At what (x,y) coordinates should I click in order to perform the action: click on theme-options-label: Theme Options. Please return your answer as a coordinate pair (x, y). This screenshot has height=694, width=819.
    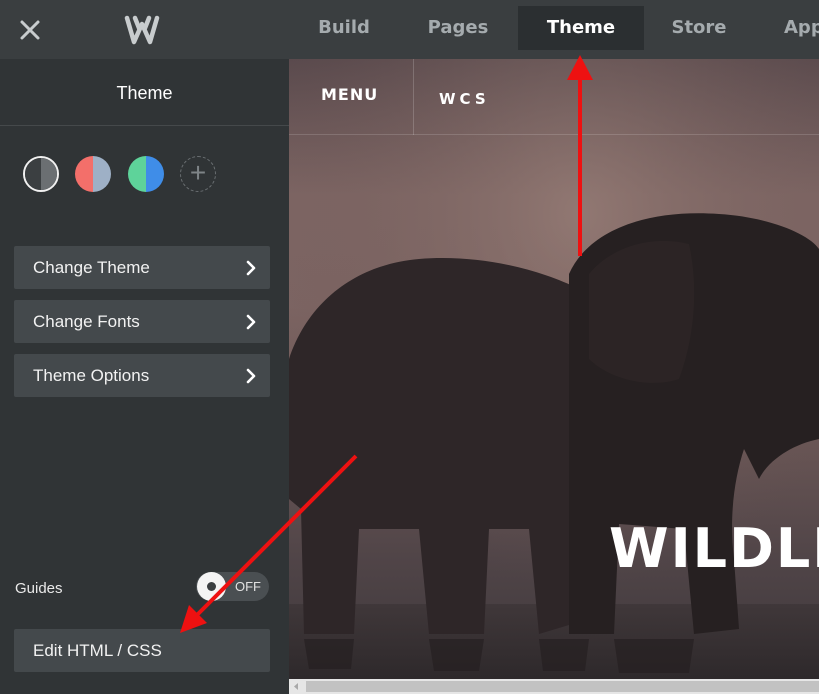
    Looking at the image, I should click on (91, 375).